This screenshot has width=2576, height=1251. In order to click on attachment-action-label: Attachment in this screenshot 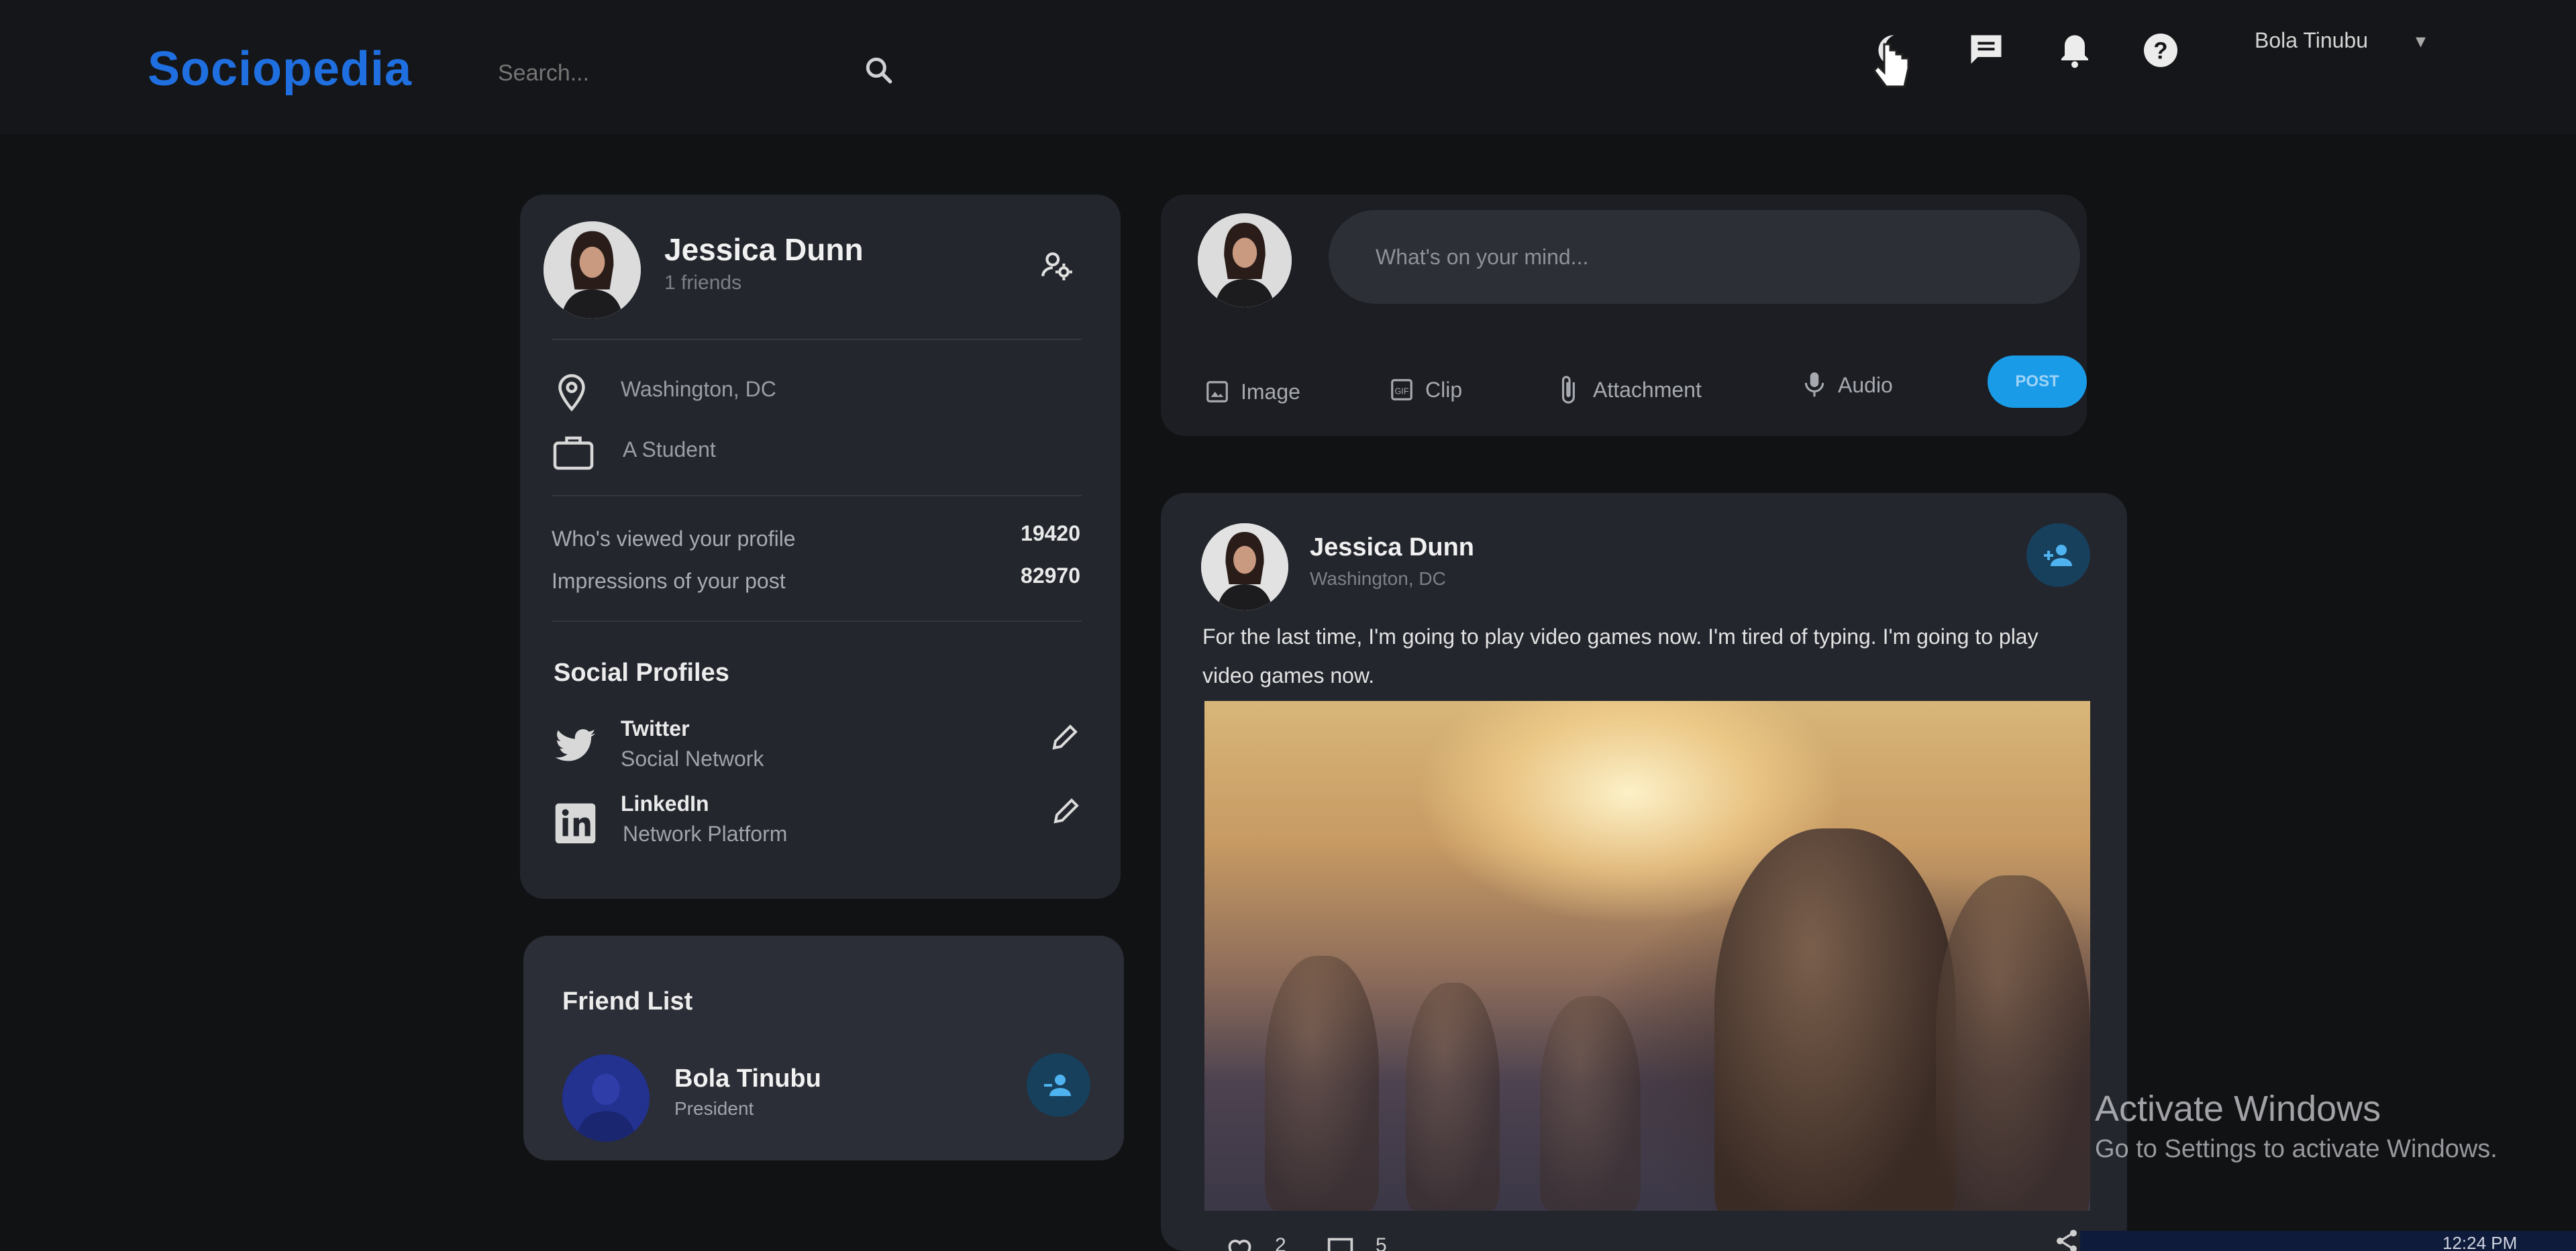, I will do `click(1647, 389)`.